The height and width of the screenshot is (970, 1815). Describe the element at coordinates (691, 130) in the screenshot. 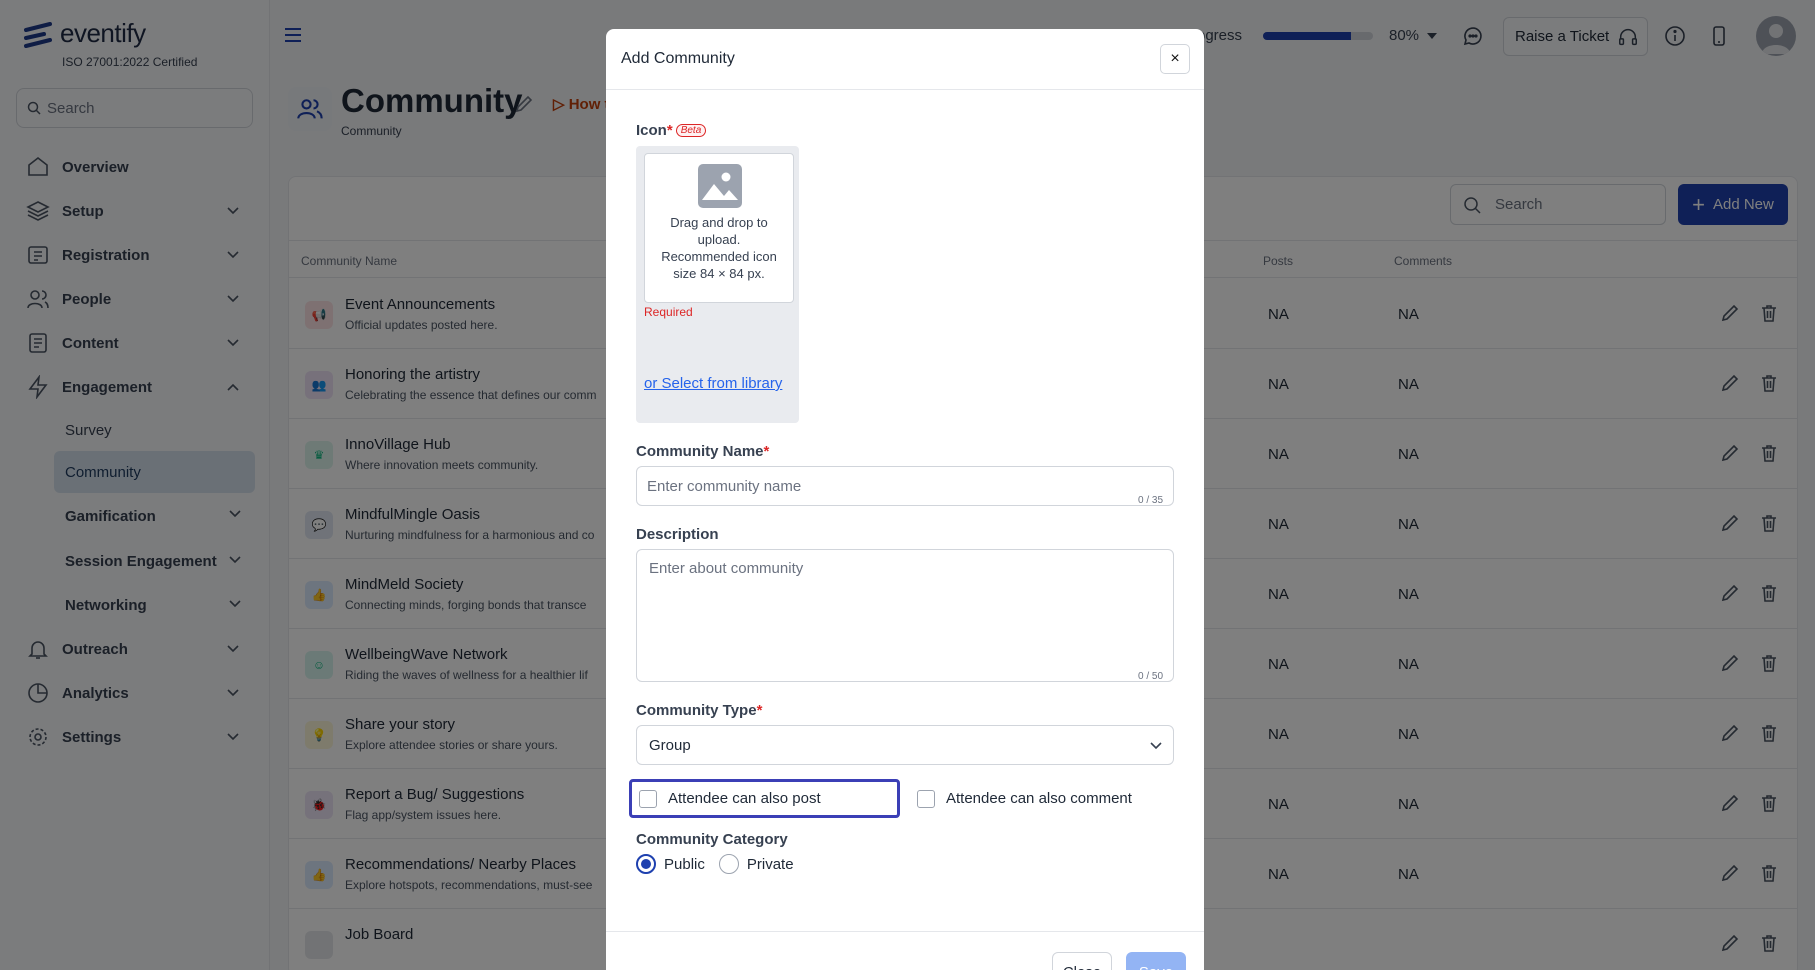

I see `beta-badge: Beta` at that location.